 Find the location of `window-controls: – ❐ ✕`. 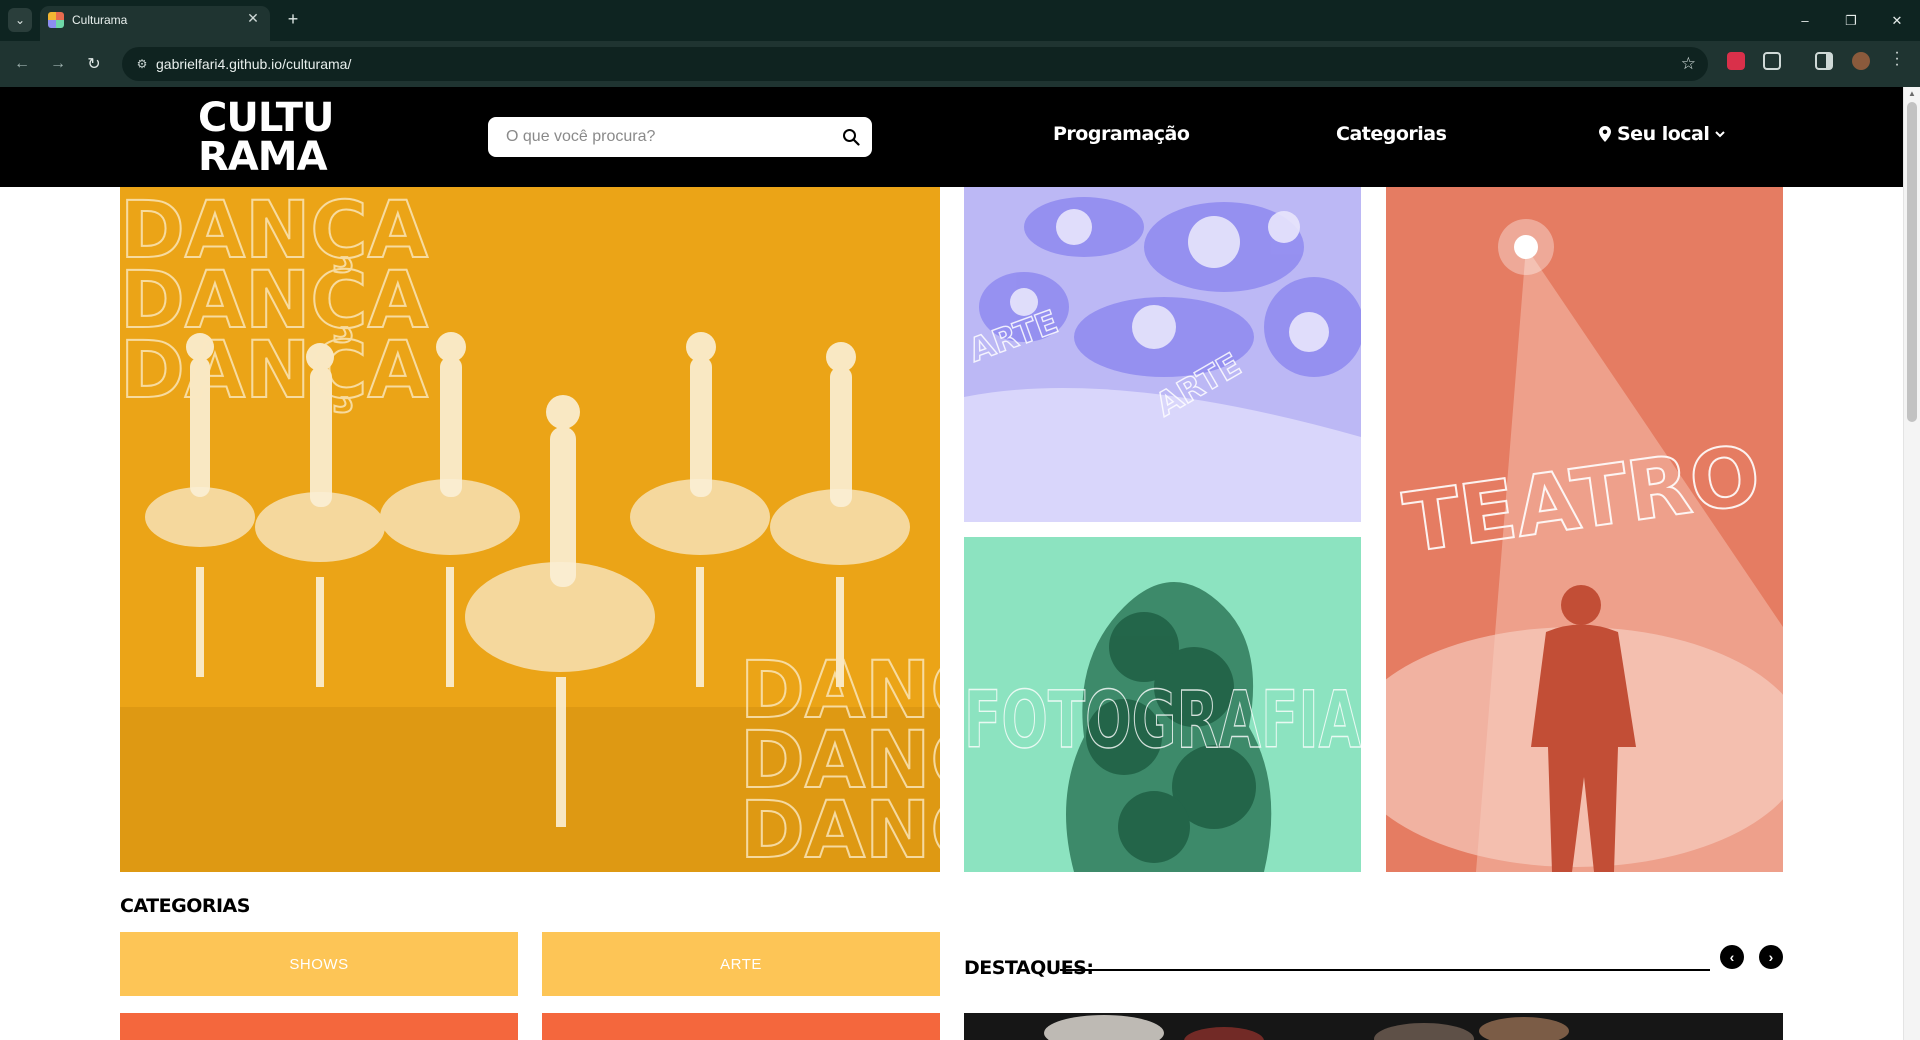

window-controls: – ❐ ✕ is located at coordinates (1851, 20).